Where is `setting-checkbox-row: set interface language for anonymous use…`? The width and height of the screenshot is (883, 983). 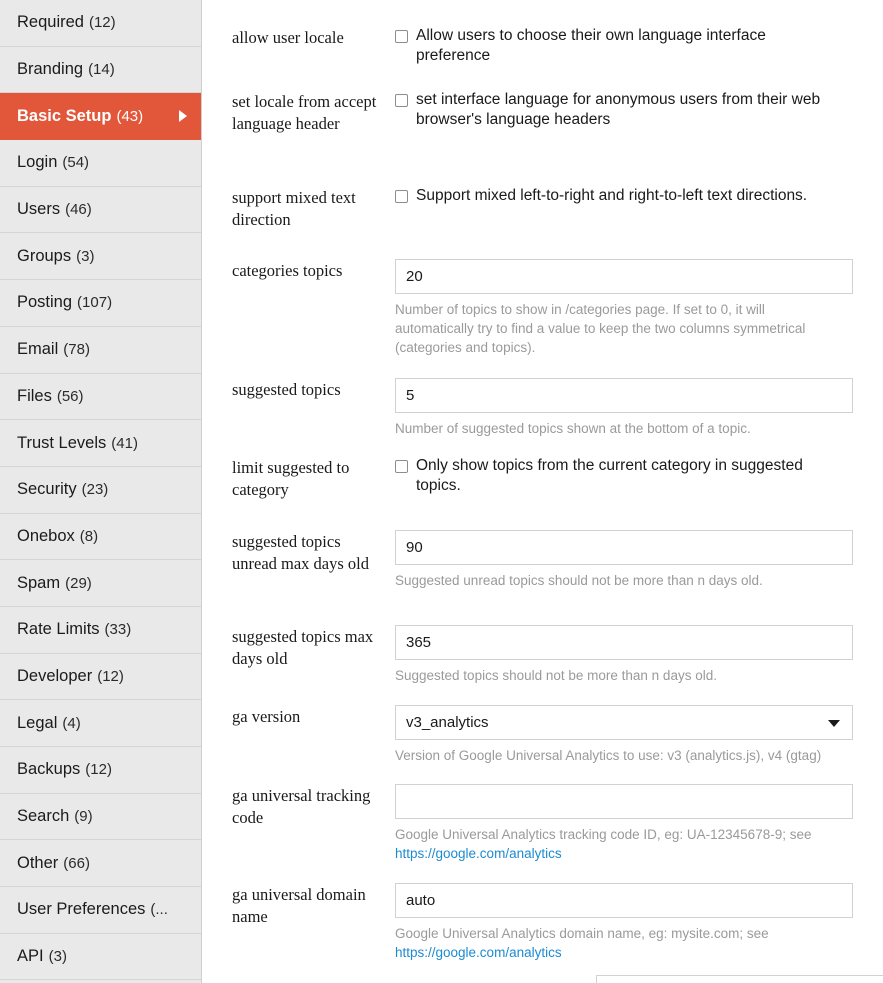
setting-checkbox-row: set interface language for anonymous use… is located at coordinates (624, 110).